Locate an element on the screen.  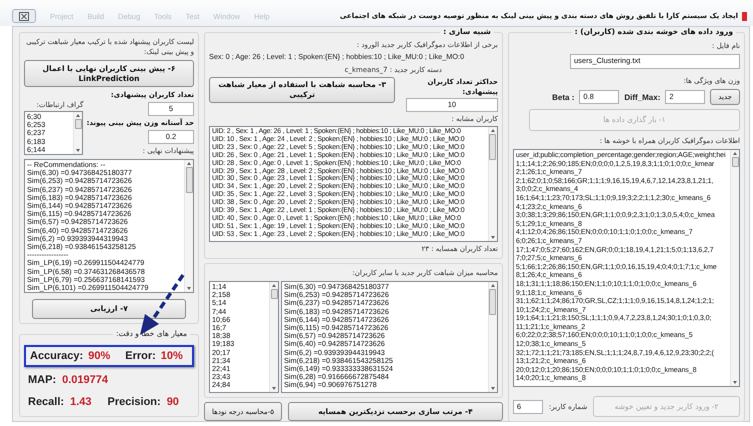
close-button is located at coordinates (24, 16).